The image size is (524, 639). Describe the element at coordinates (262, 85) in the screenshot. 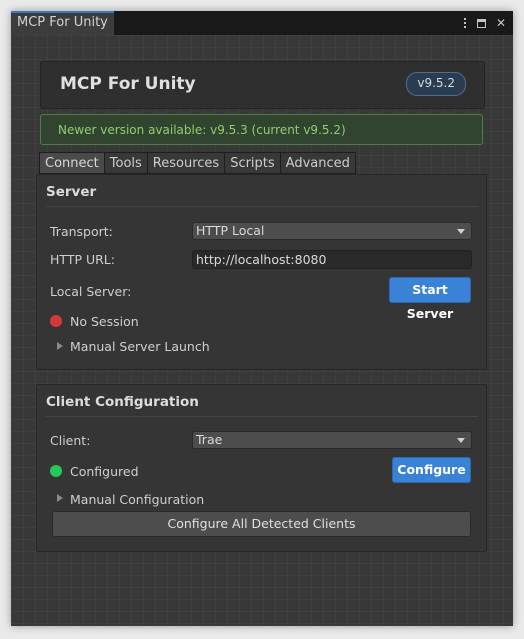

I see `app-header: MCP For Unity v9.5.2` at that location.